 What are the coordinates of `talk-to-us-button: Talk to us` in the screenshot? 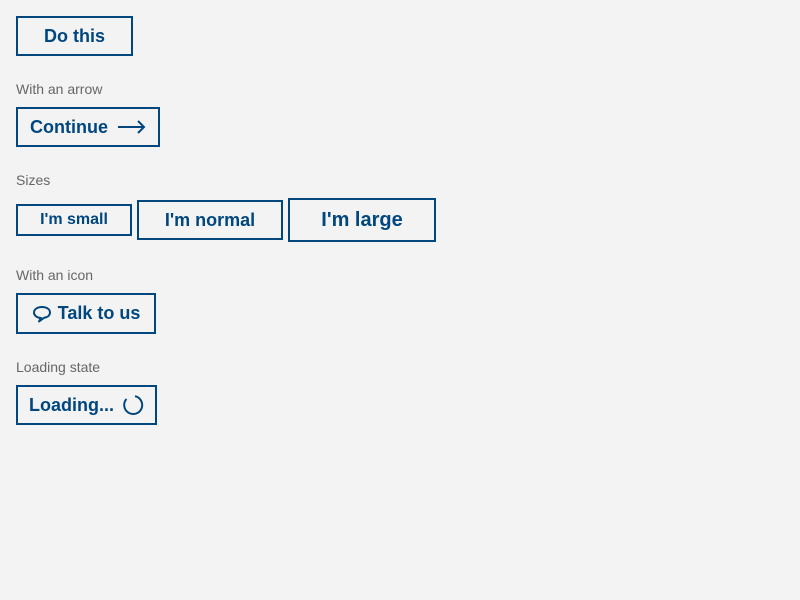 It's located at (86, 313).